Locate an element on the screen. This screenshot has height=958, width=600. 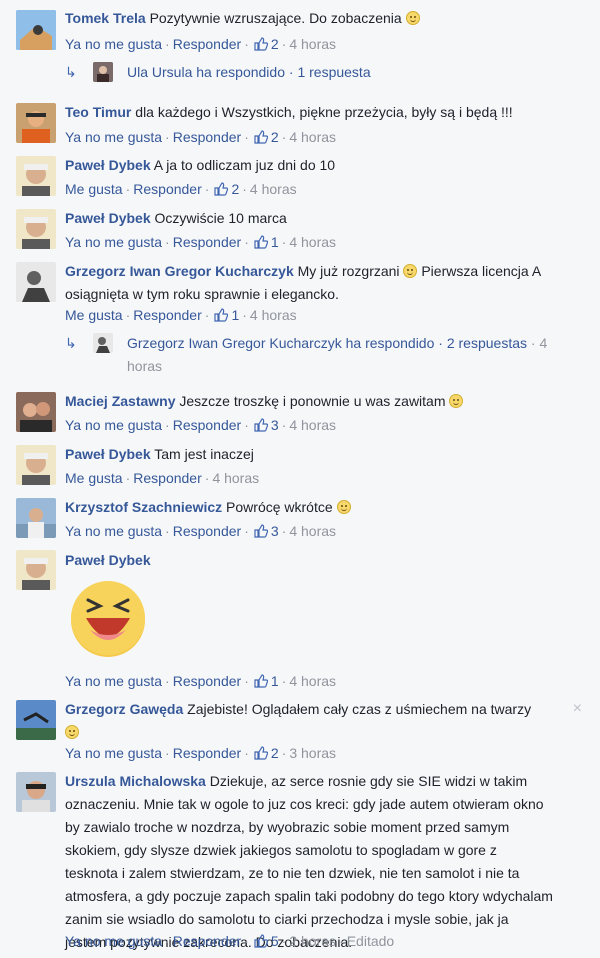
comment-text: My już rozgrzani is located at coordinates (348, 271).